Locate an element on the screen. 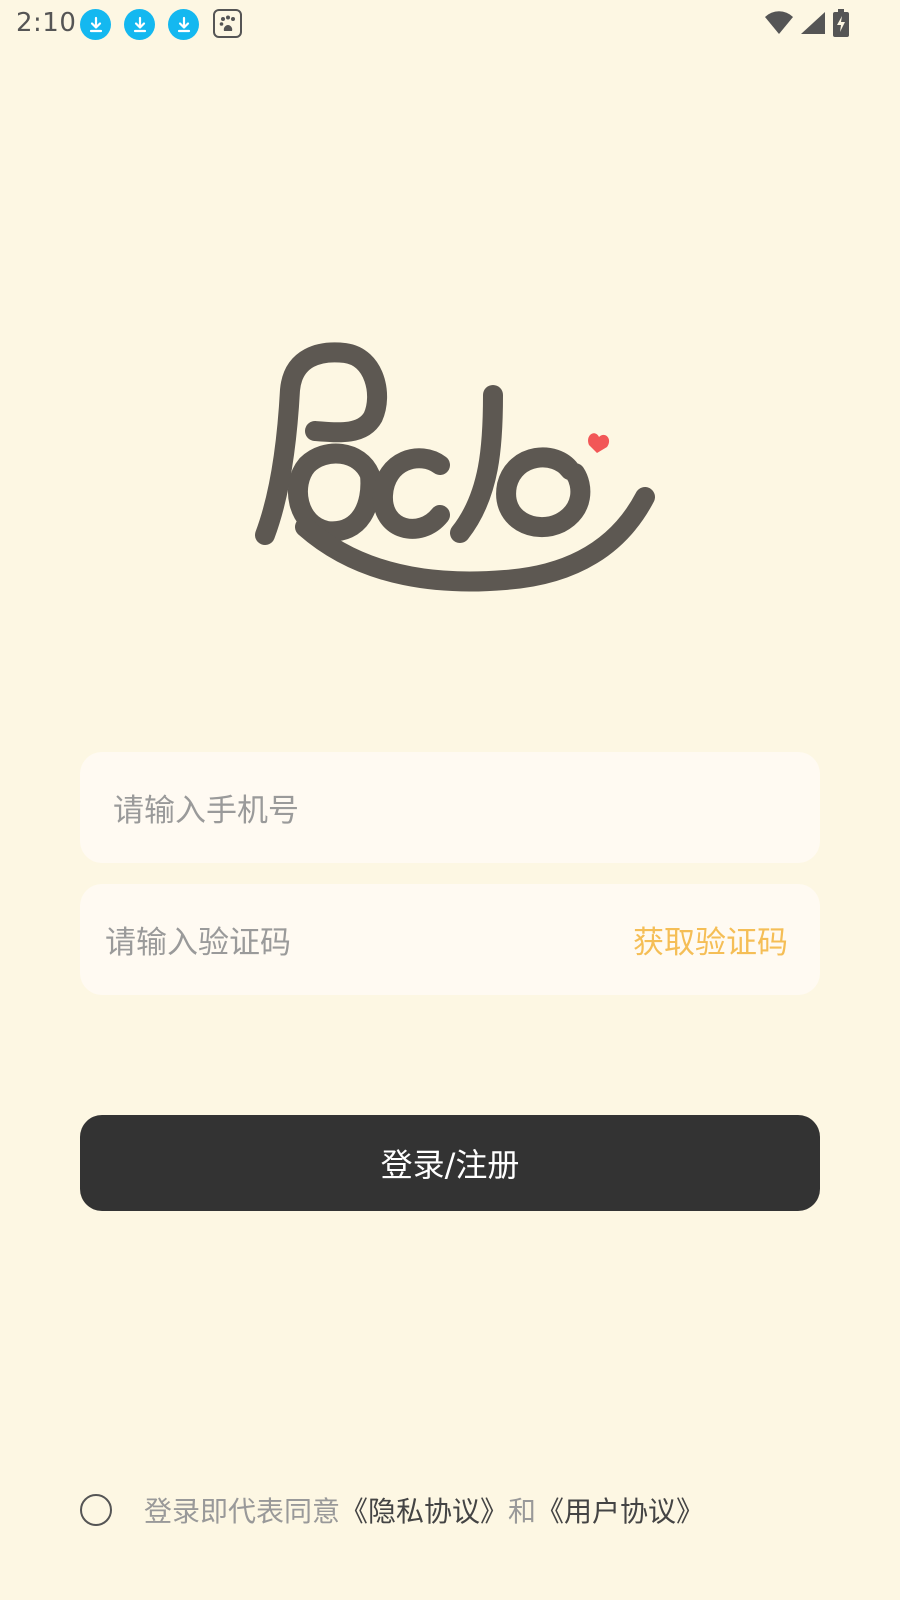 The width and height of the screenshot is (900, 1600). baidu-icon is located at coordinates (227, 23).